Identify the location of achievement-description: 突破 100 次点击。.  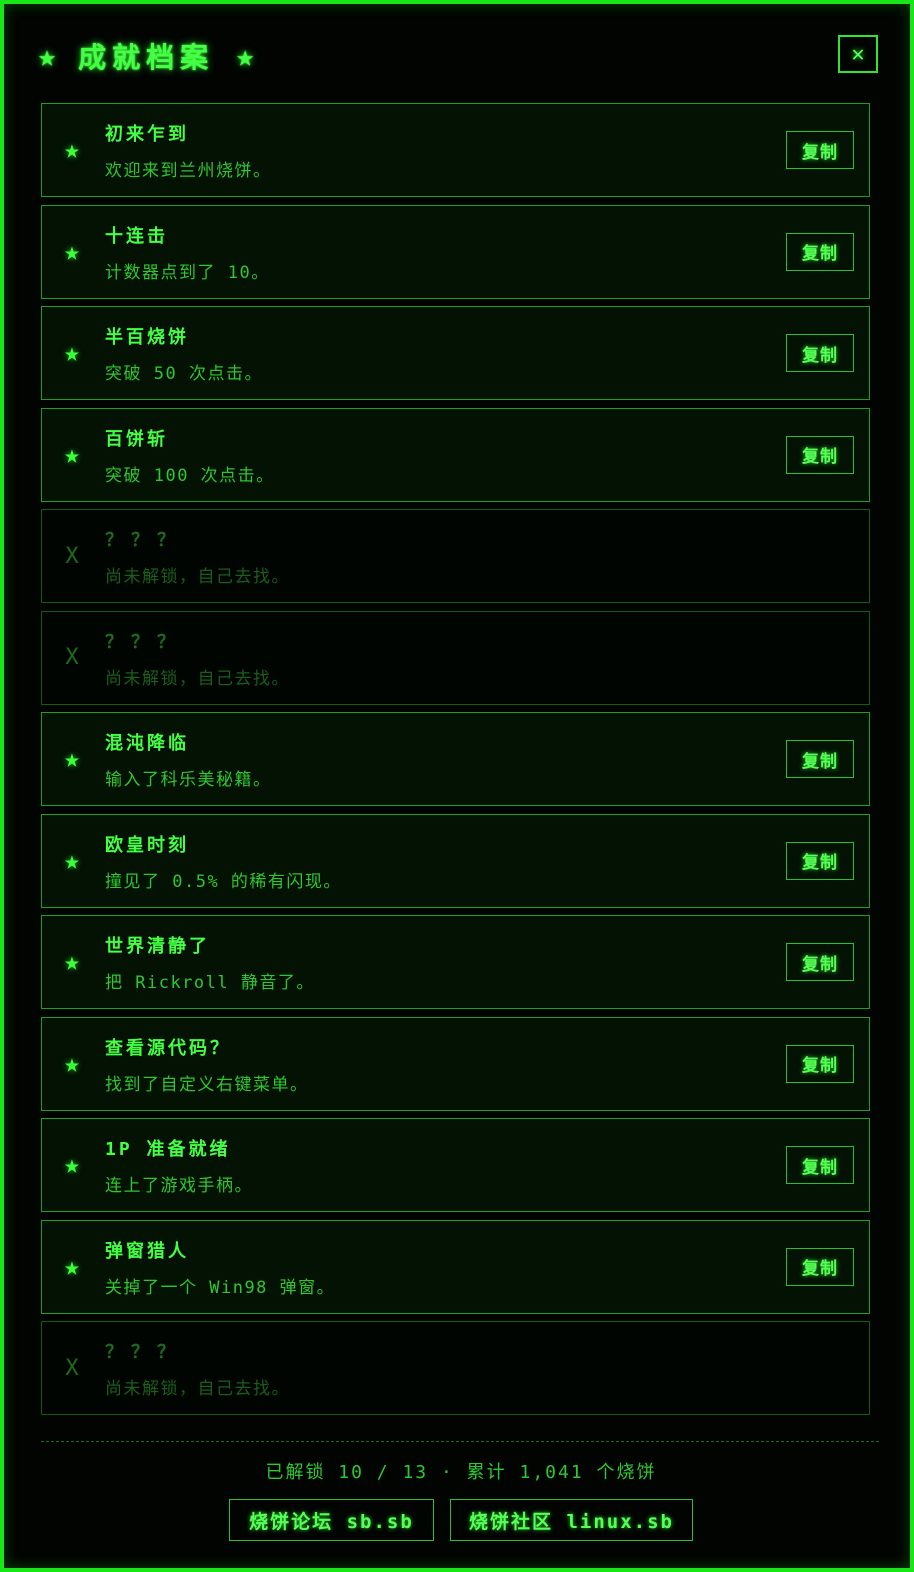
(190, 475).